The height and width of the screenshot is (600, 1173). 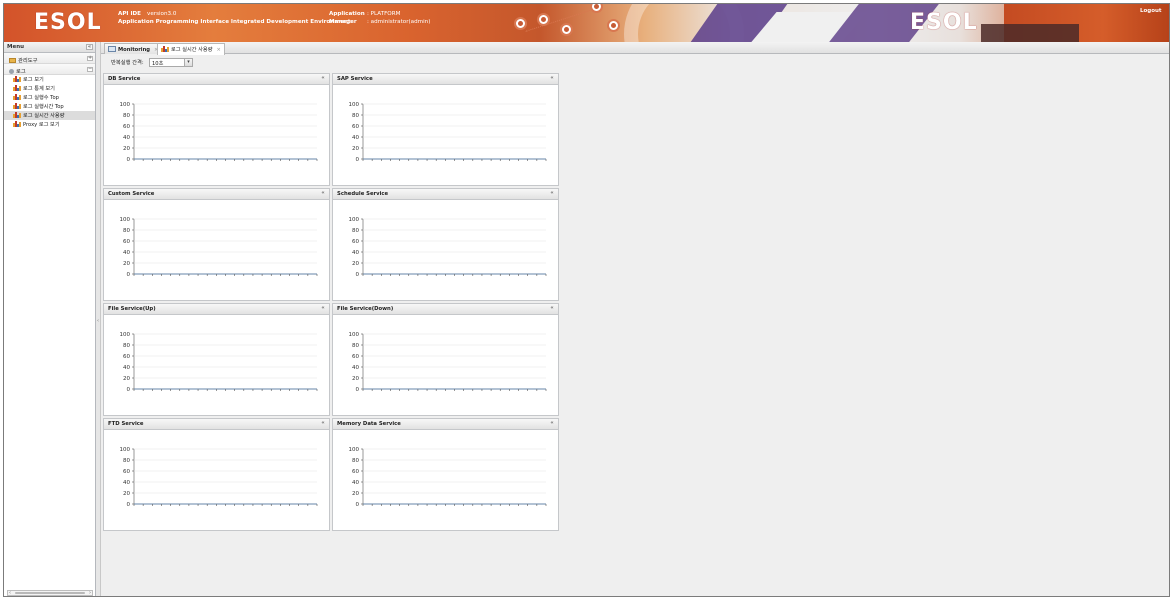 I want to click on sidebar-item-realtime-usage: 로그 실시간 사용량, so click(x=49, y=115).